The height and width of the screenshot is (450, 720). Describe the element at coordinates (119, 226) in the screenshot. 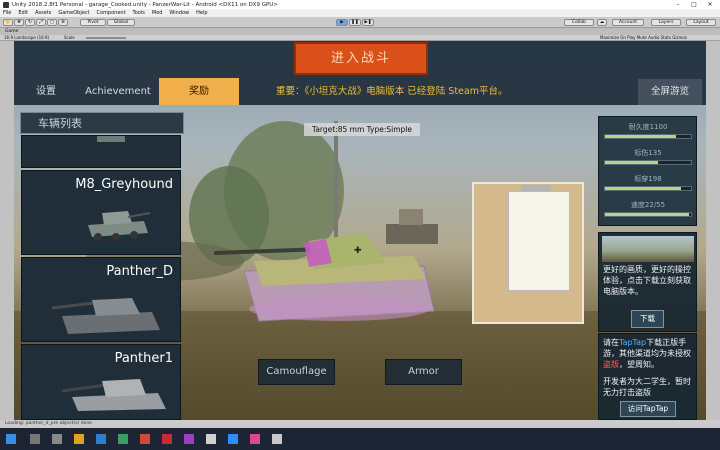

I see `m8-greyhound-icon` at that location.